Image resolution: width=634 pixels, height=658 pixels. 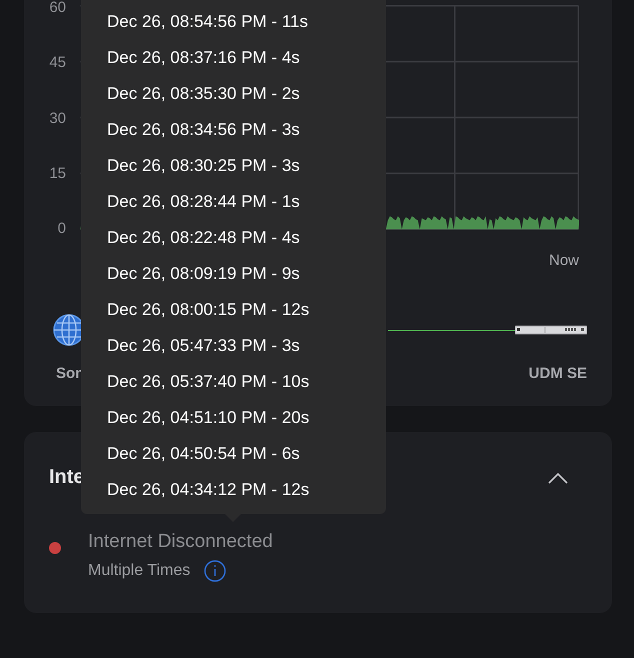 I want to click on disconnect-time: Dec 26, 04:51:10 PM - 20s, so click(x=208, y=418).